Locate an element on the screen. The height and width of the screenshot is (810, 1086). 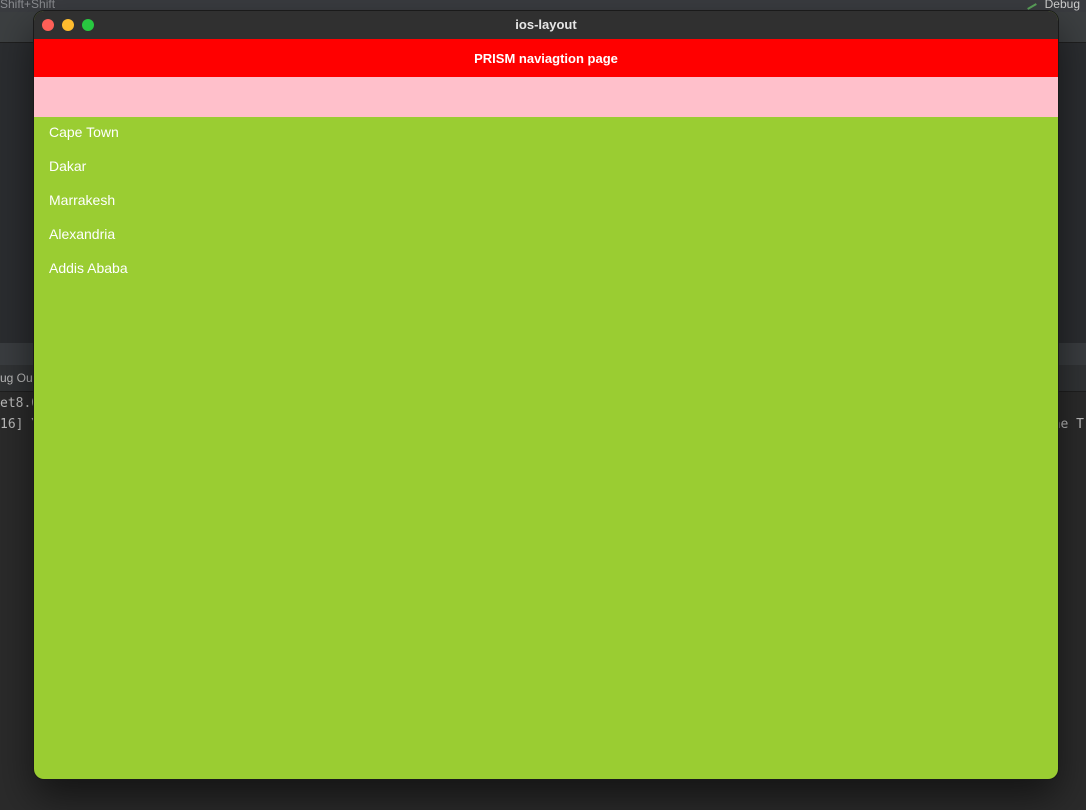
city-list-item: Addis Ababa is located at coordinates (546, 270).